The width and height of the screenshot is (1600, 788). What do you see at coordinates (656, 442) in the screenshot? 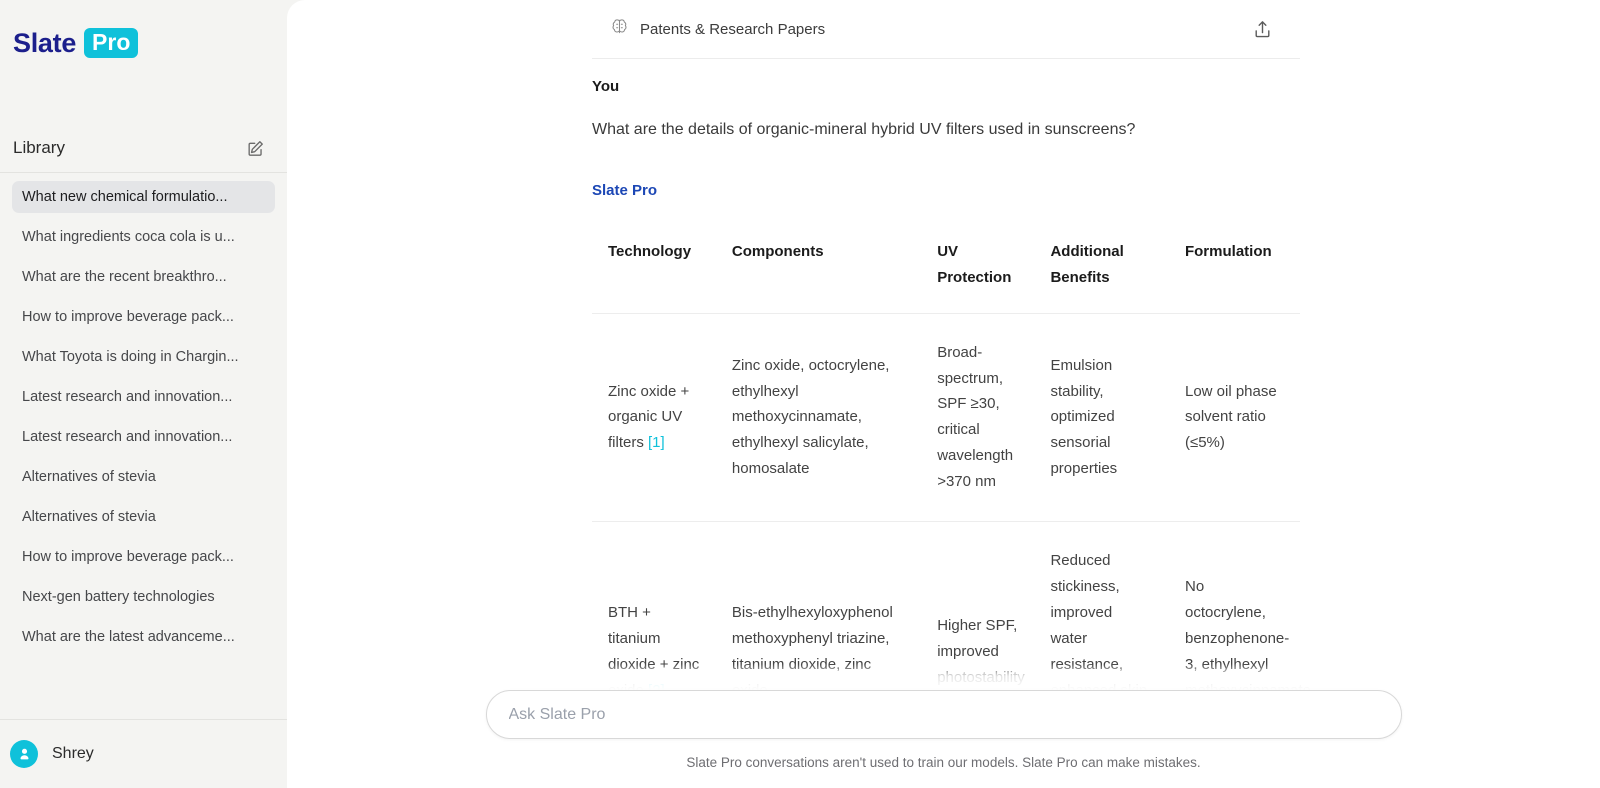
I see `citation-link: [1]` at bounding box center [656, 442].